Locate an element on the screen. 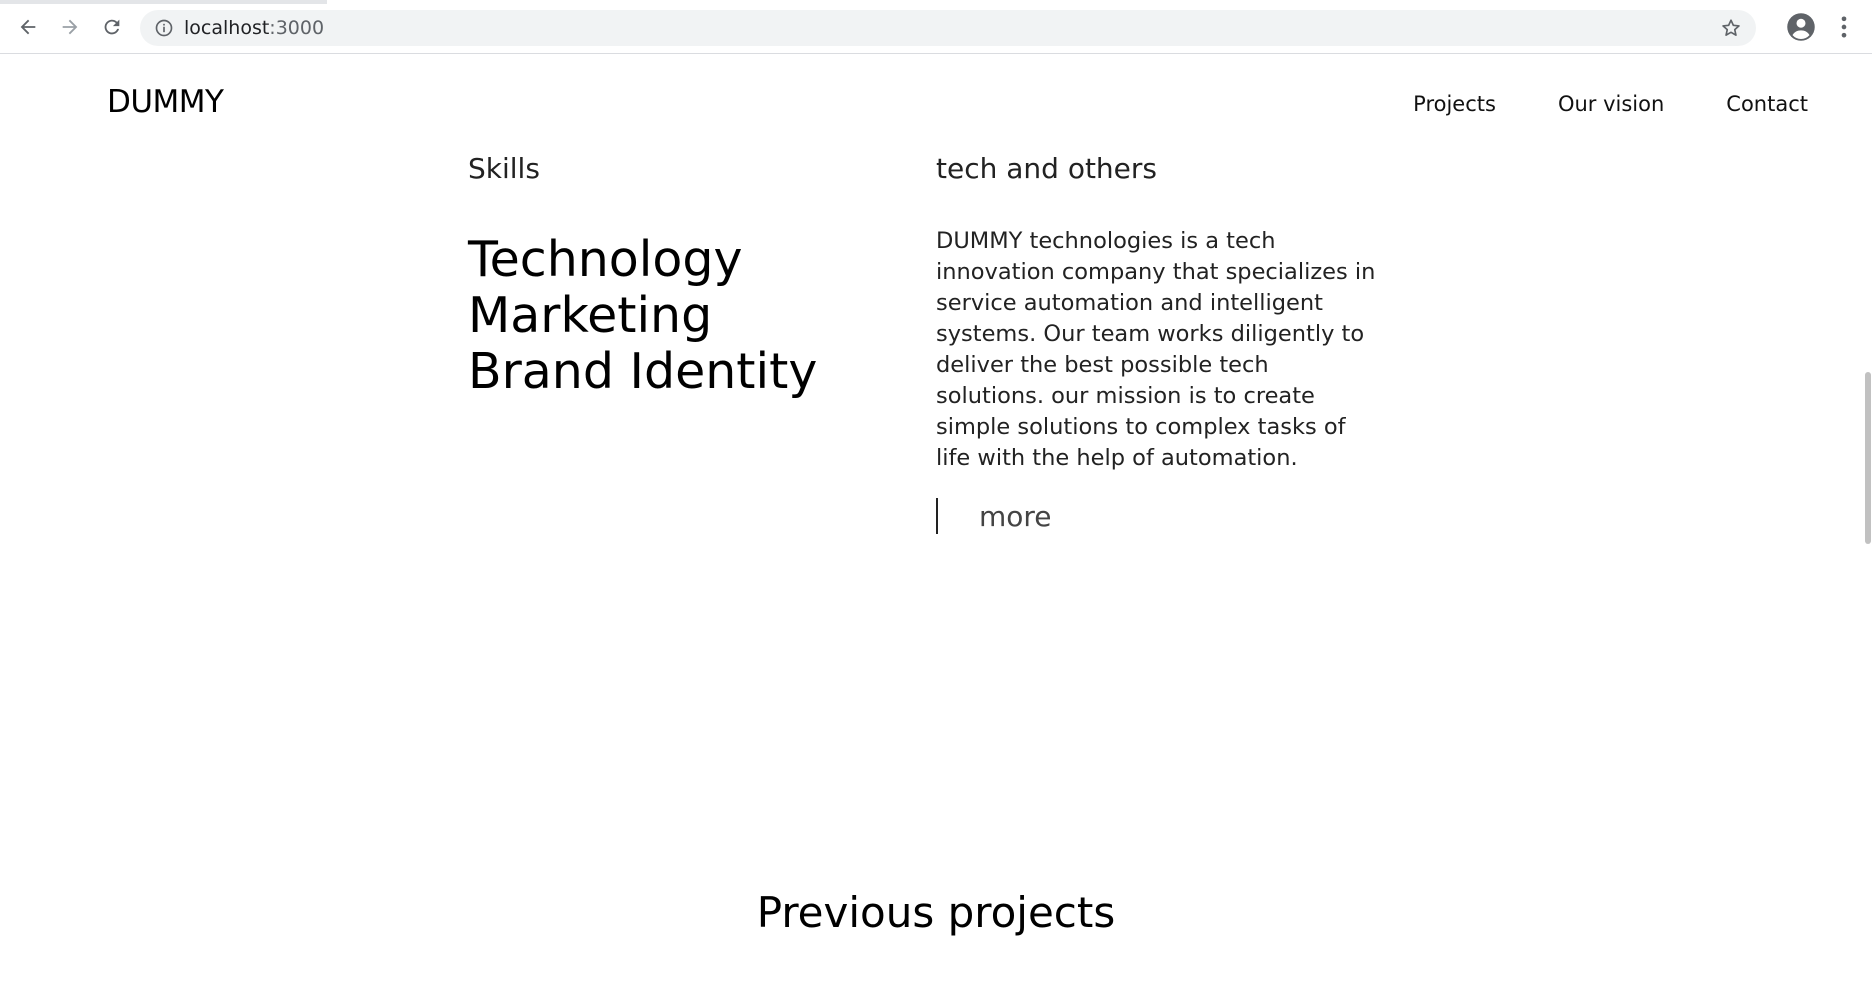 The width and height of the screenshot is (1872, 998). reload-button is located at coordinates (112, 27).